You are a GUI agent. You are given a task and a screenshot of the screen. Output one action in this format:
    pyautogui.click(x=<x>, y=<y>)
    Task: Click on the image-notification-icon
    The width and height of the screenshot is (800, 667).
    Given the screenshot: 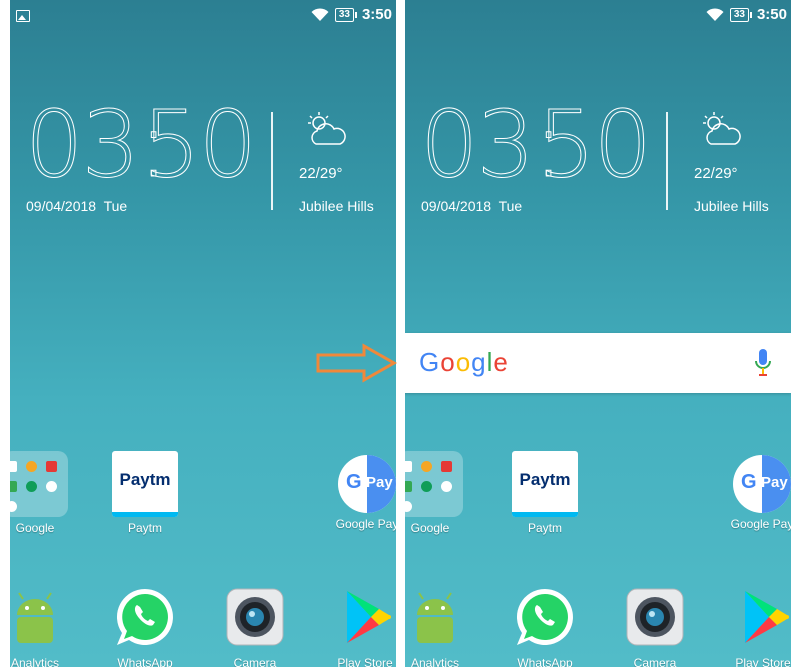 What is the action you would take?
    pyautogui.click(x=23, y=16)
    